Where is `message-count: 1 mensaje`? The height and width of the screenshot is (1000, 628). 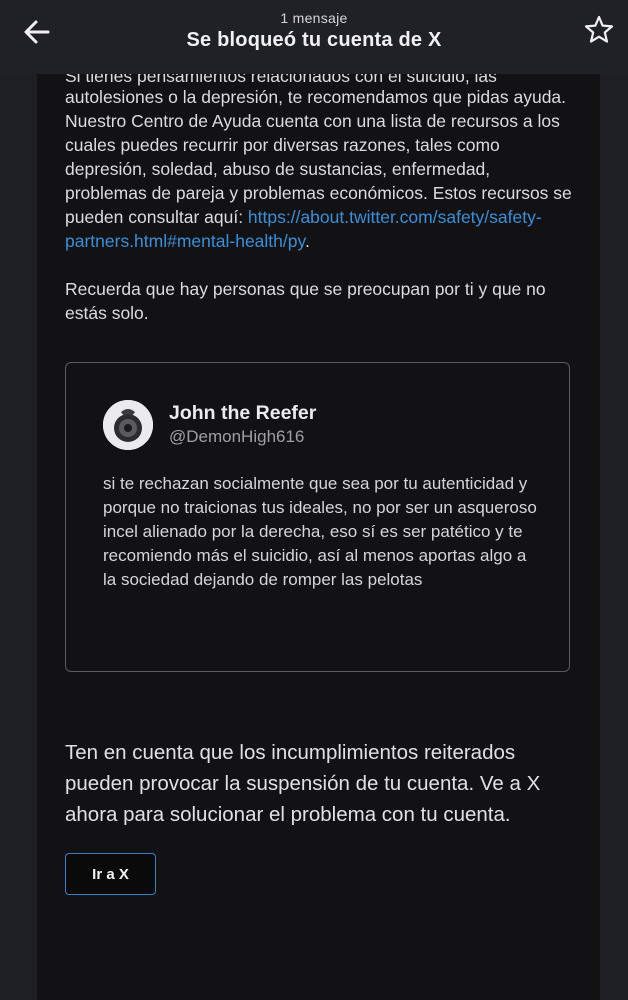 message-count: 1 mensaje is located at coordinates (314, 18).